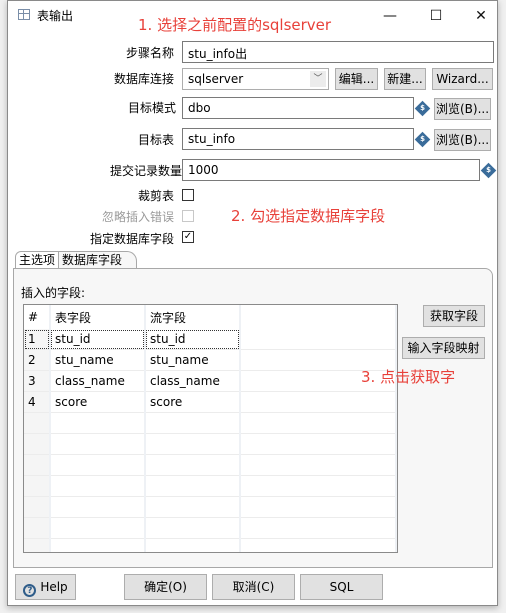 The height and width of the screenshot is (613, 506). What do you see at coordinates (30, 590) in the screenshot?
I see `help-icon: ?` at bounding box center [30, 590].